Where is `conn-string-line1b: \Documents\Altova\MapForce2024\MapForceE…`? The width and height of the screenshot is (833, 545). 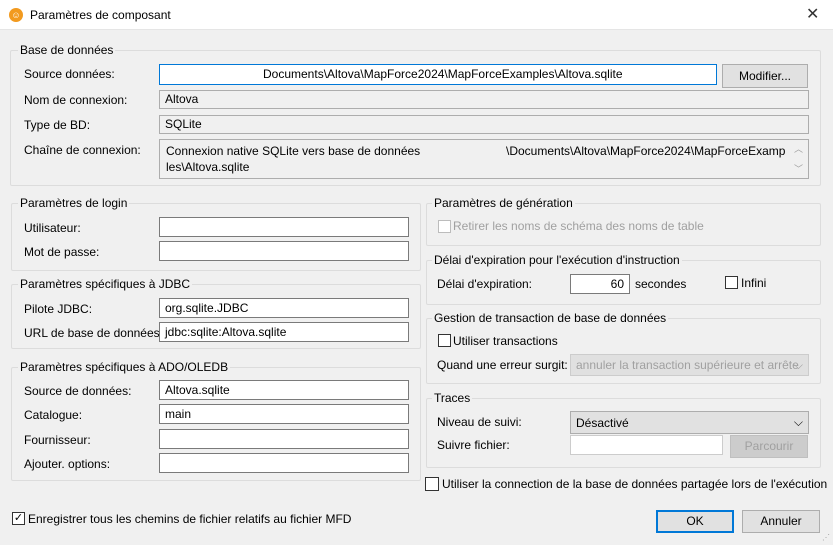
conn-string-line1b: \Documents\Altova\MapForce2024\MapForceE… is located at coordinates (646, 151).